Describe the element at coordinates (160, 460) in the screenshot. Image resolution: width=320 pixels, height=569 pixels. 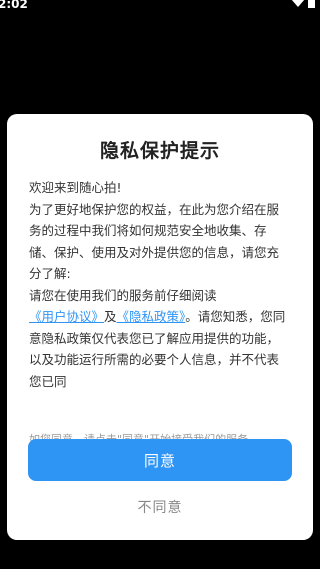
I see `agree-button: 同意` at that location.